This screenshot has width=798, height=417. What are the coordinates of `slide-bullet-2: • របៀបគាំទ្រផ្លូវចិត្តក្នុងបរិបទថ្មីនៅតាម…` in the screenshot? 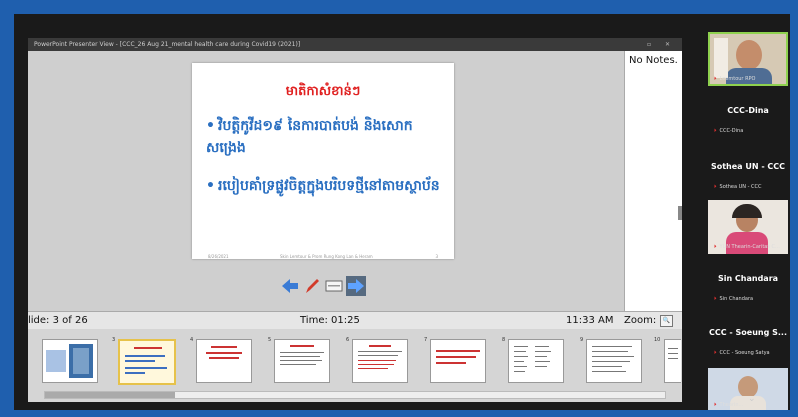 It's located at (326, 186).